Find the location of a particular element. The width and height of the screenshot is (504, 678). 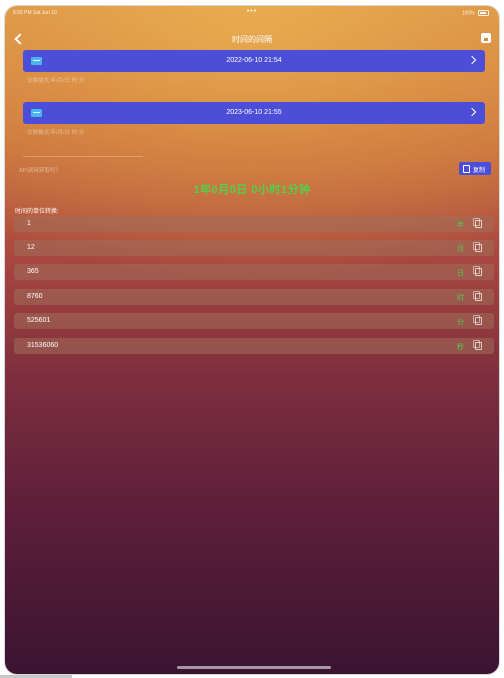

home-indicator is located at coordinates (254, 667).